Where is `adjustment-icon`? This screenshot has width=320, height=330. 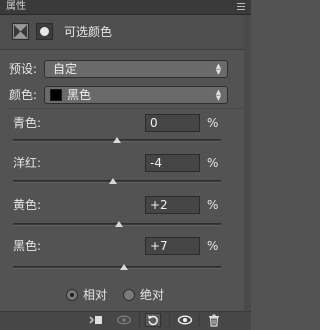
adjustment-icon is located at coordinates (20, 31).